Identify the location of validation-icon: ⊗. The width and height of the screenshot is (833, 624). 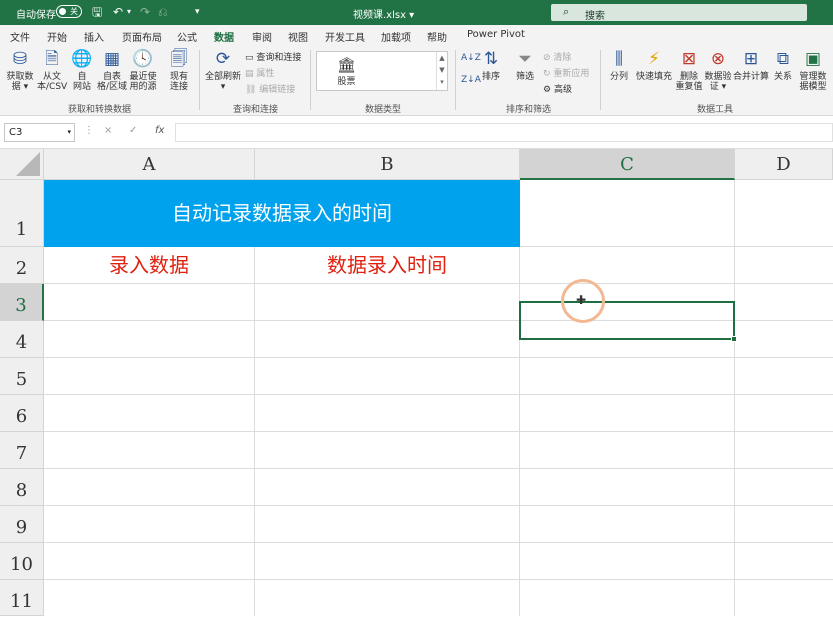
(718, 59).